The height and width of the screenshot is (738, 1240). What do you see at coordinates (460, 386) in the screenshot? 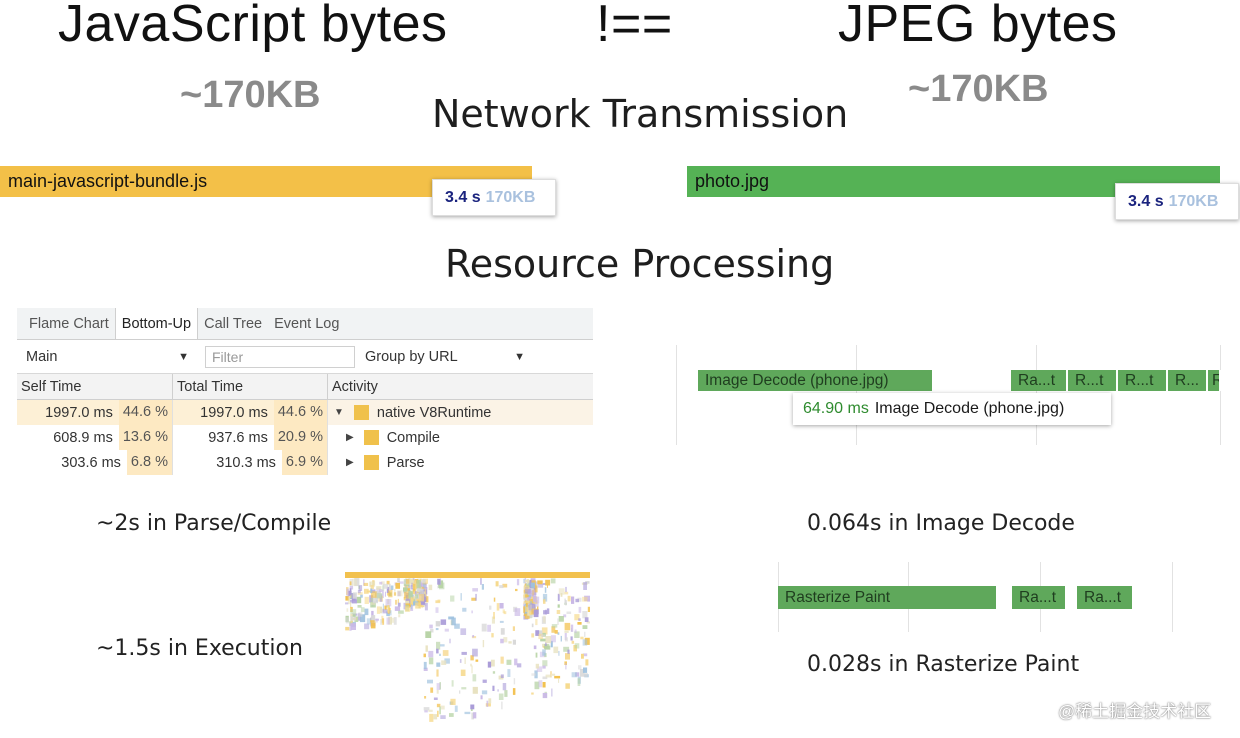
I see `activity-column-header: Activity` at bounding box center [460, 386].